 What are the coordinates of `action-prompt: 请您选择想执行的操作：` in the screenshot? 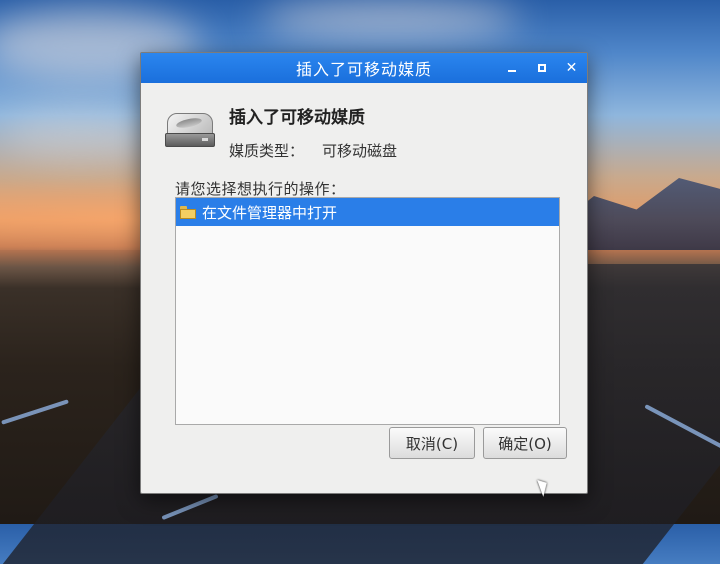 It's located at (260, 189).